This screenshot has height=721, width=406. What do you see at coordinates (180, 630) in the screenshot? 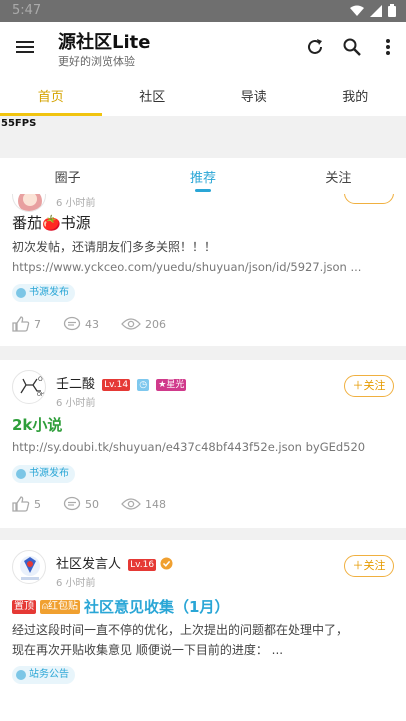
I see `excerpt-line: 经过这段时间一直不停的优化，上次提出的问题都在处理中了，` at bounding box center [180, 630].